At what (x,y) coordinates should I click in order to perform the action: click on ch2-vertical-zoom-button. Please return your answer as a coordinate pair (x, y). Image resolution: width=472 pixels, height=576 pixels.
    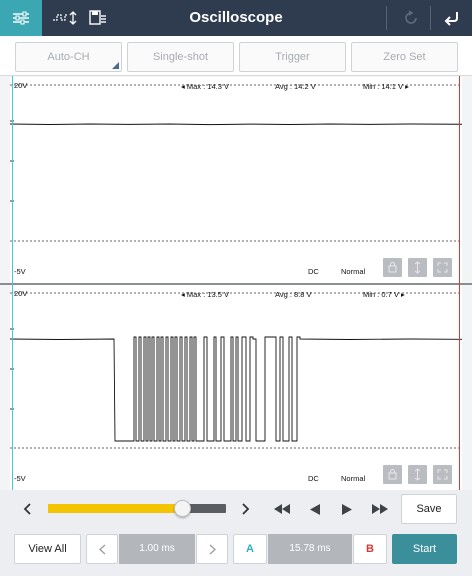
    Looking at the image, I should click on (417, 474).